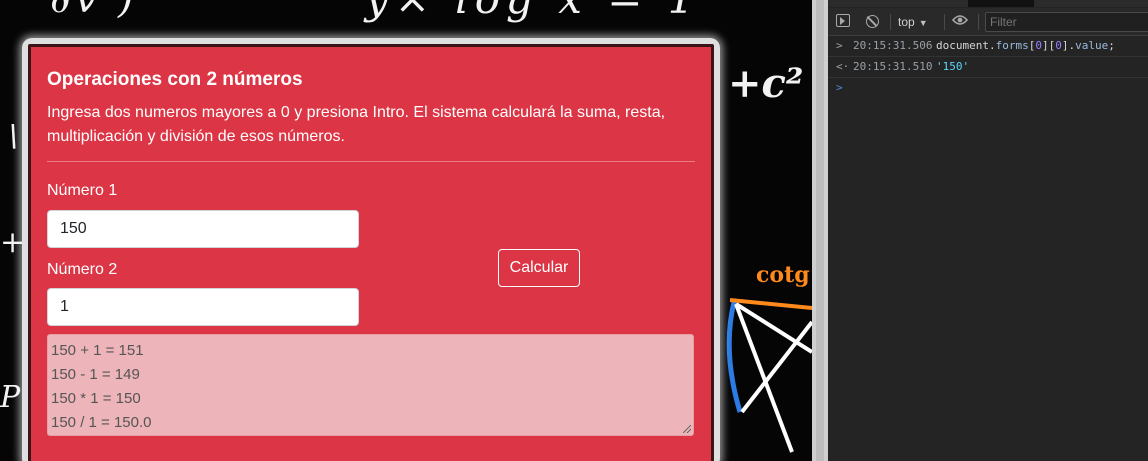  Describe the element at coordinates (82, 190) in the screenshot. I see `number1-label: Número 1` at that location.